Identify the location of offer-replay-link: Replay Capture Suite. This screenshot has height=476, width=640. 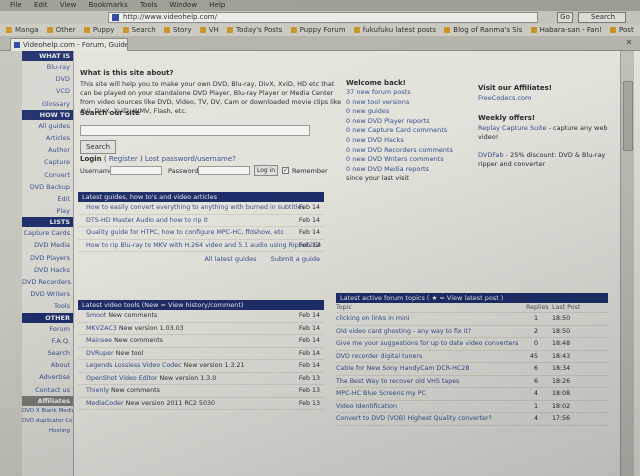
(512, 128).